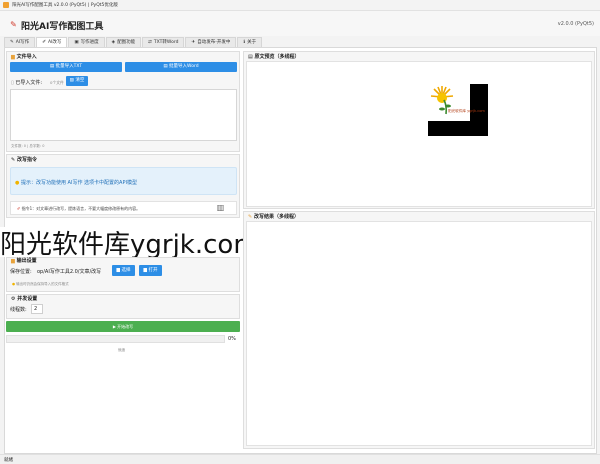  I want to click on progress-percent: 0%, so click(232, 339).